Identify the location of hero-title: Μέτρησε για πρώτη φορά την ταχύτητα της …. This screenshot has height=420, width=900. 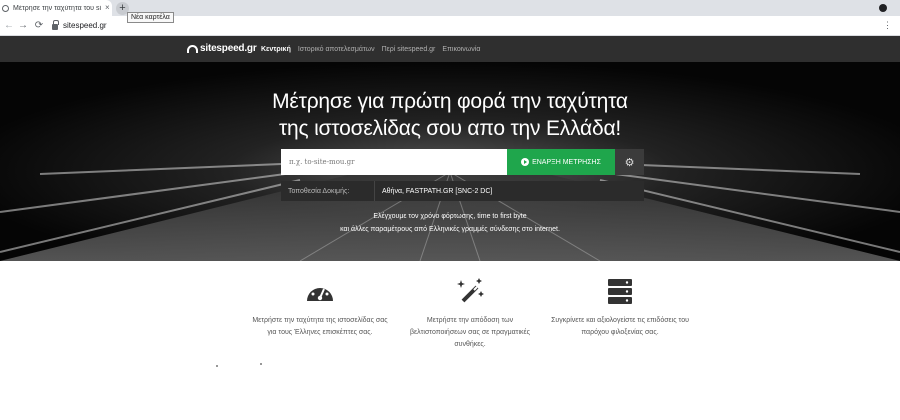
(450, 115).